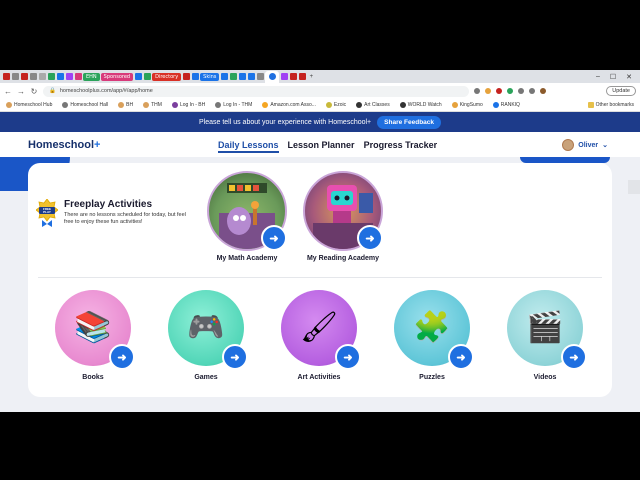 This screenshot has height=480, width=640. I want to click on scrollbar, so click(634, 187).